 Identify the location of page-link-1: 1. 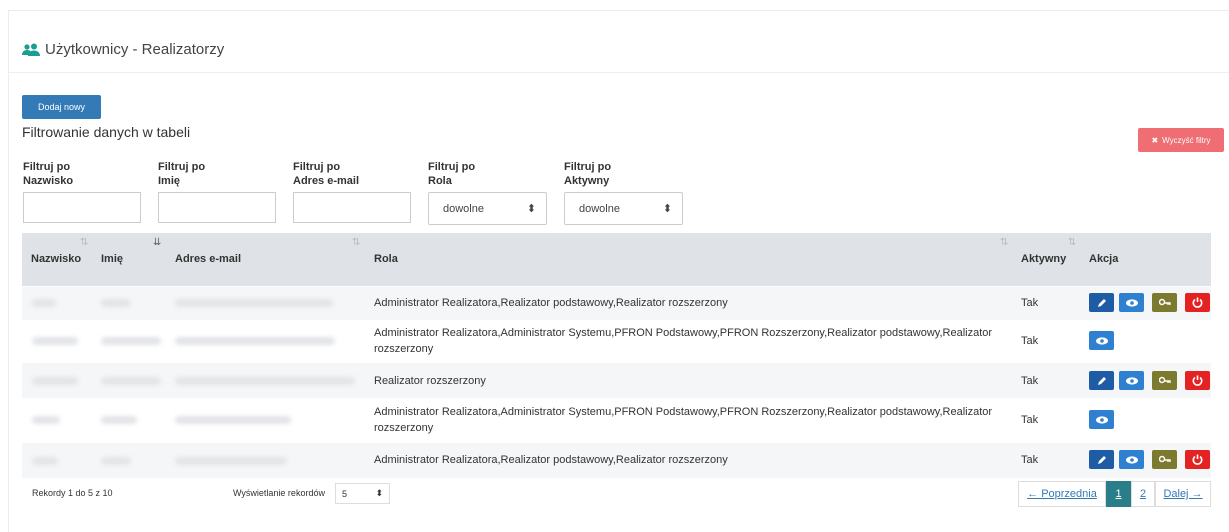
(1118, 494).